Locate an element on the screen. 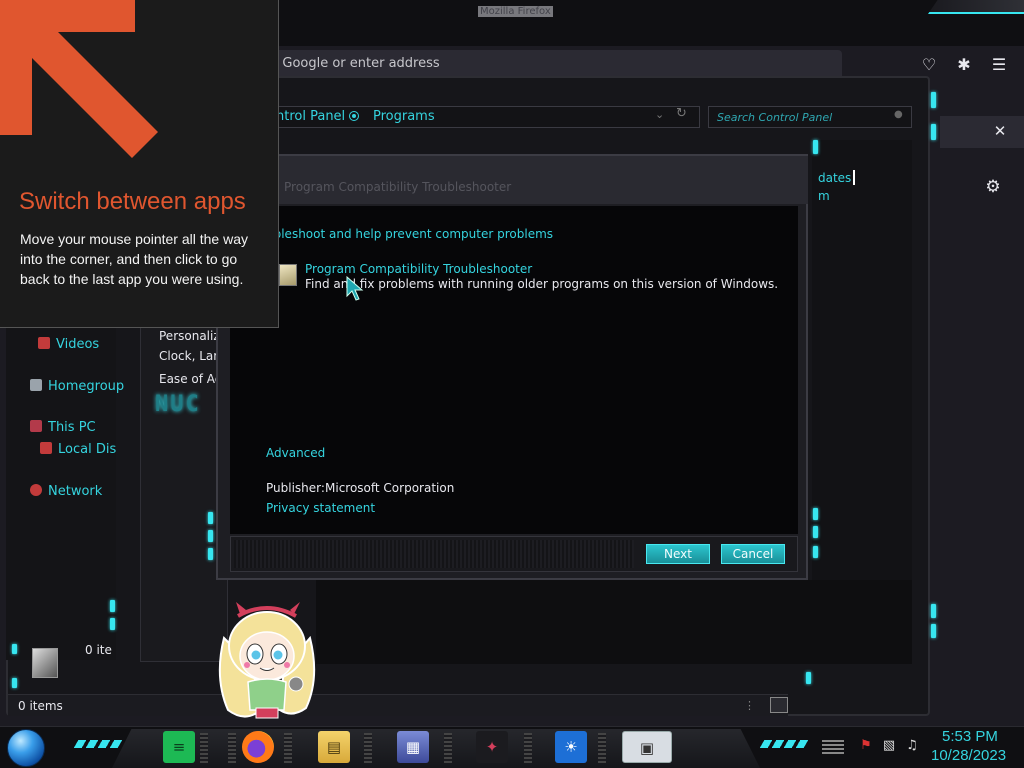  privacy-statement-link: Privacy statement is located at coordinates (320, 508).